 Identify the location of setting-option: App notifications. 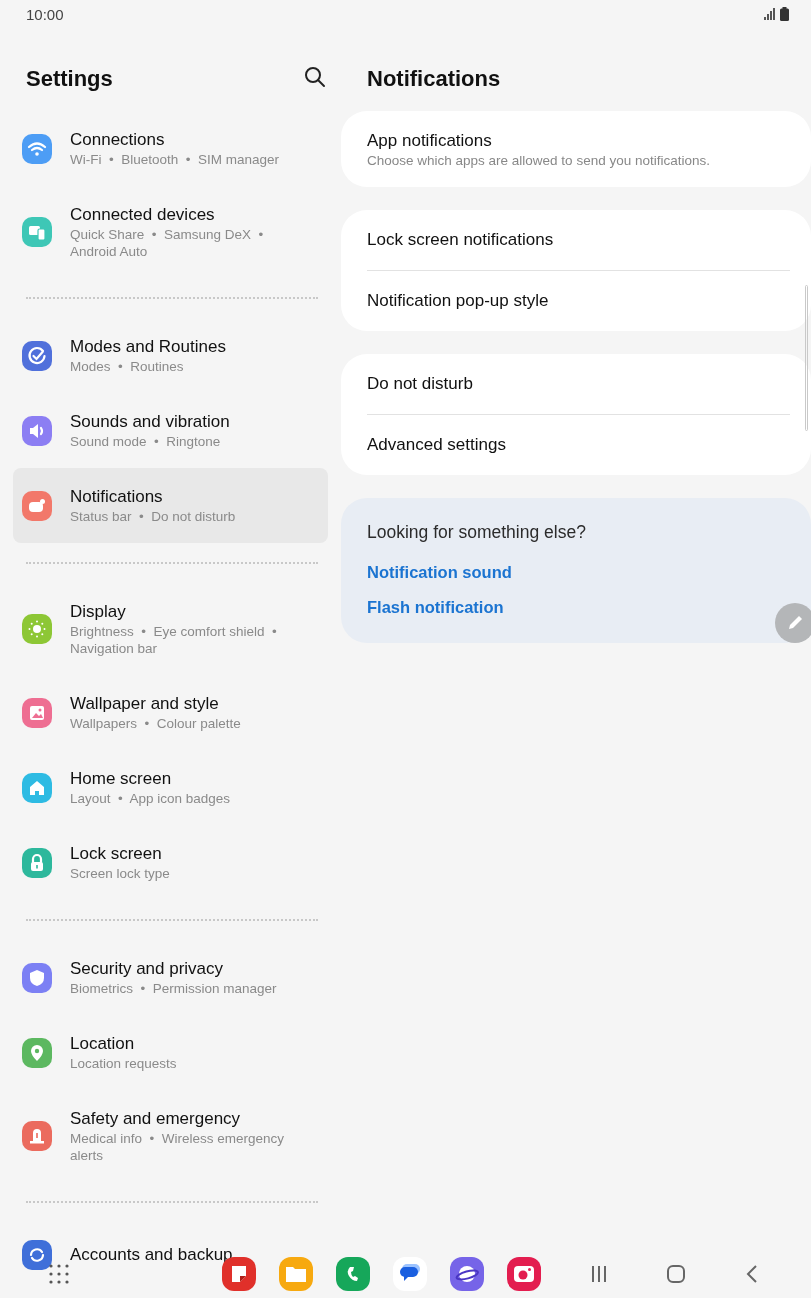
(578, 141).